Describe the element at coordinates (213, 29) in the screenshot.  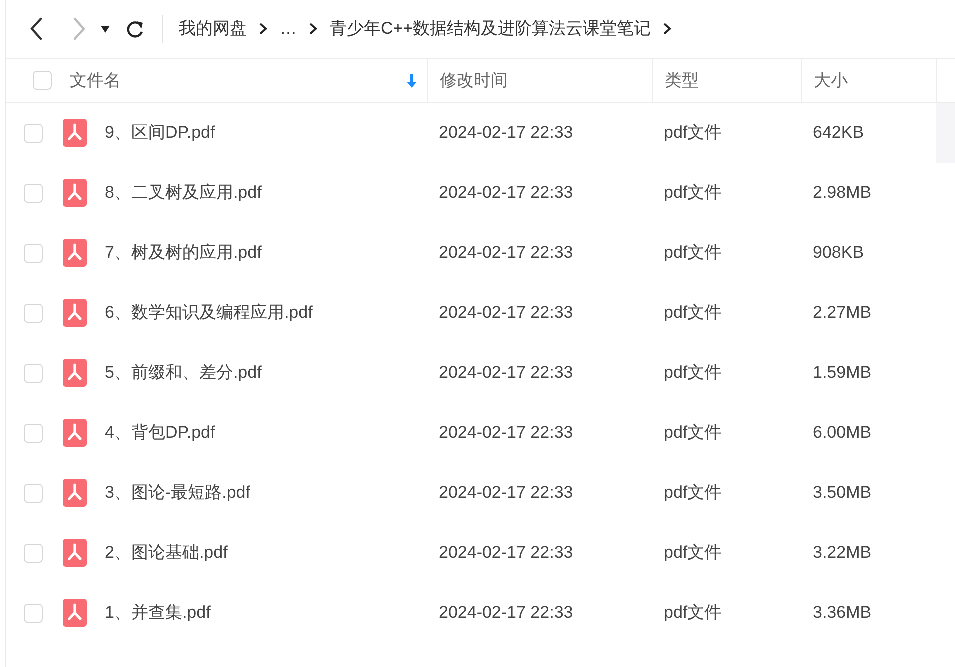
I see `breadcrumb-item: 我的网盘` at that location.